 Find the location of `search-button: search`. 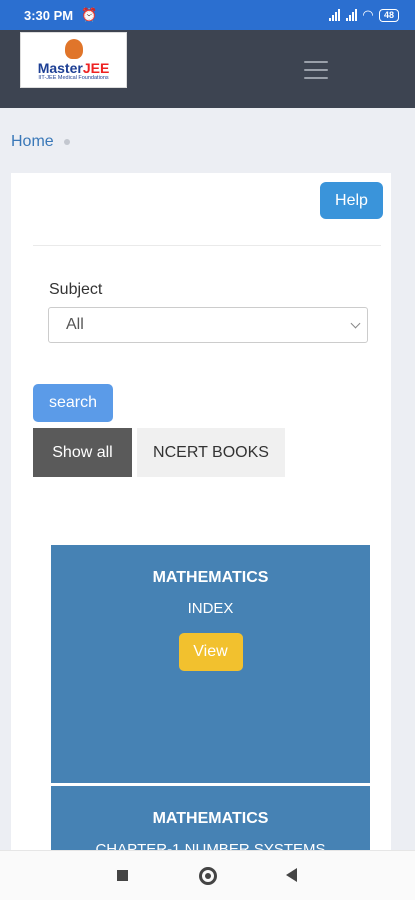

search-button: search is located at coordinates (73, 403).